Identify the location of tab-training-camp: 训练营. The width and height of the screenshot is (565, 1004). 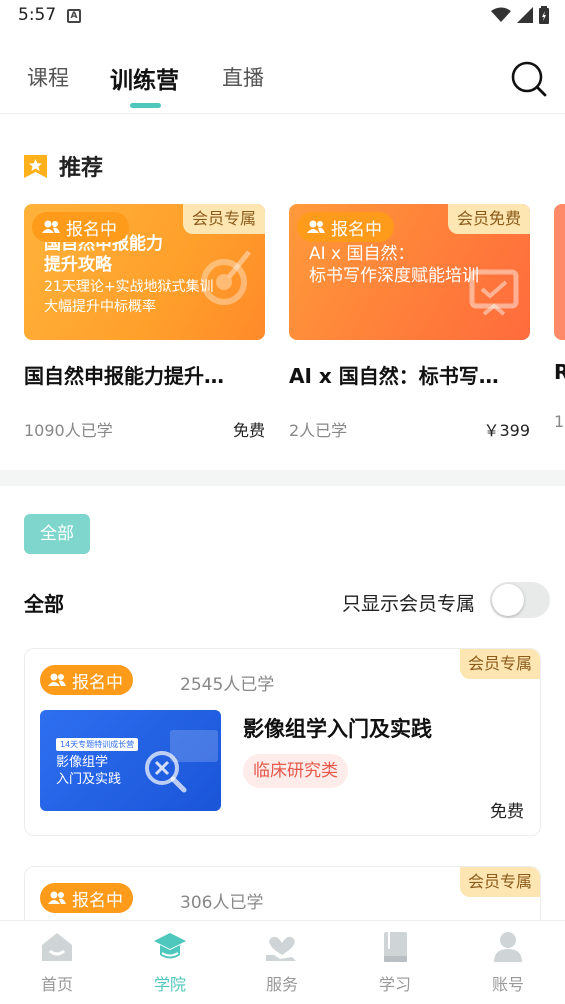
(144, 78).